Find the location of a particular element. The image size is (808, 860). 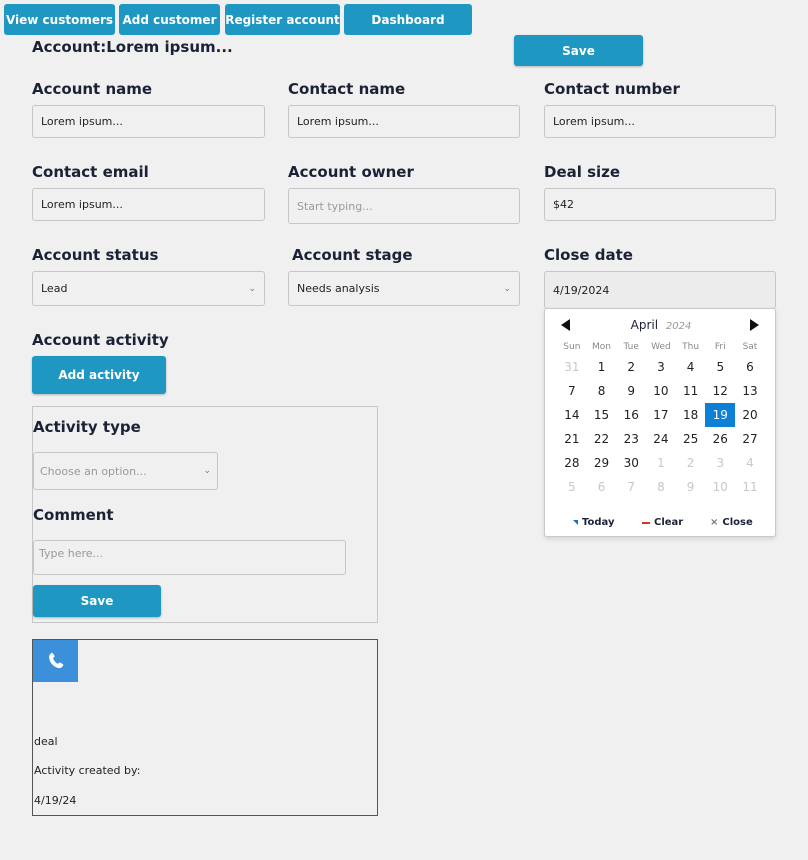

account-name-label: Account name is located at coordinates (92, 89).